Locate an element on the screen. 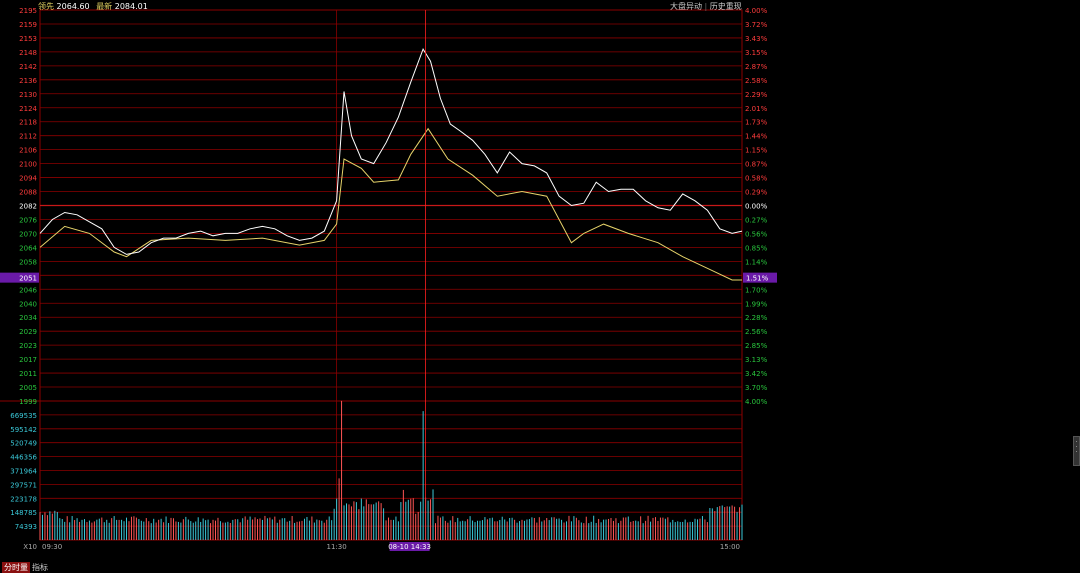 The height and width of the screenshot is (573, 1080). pct-tick-label: 1.99% is located at coordinates (756, 304).